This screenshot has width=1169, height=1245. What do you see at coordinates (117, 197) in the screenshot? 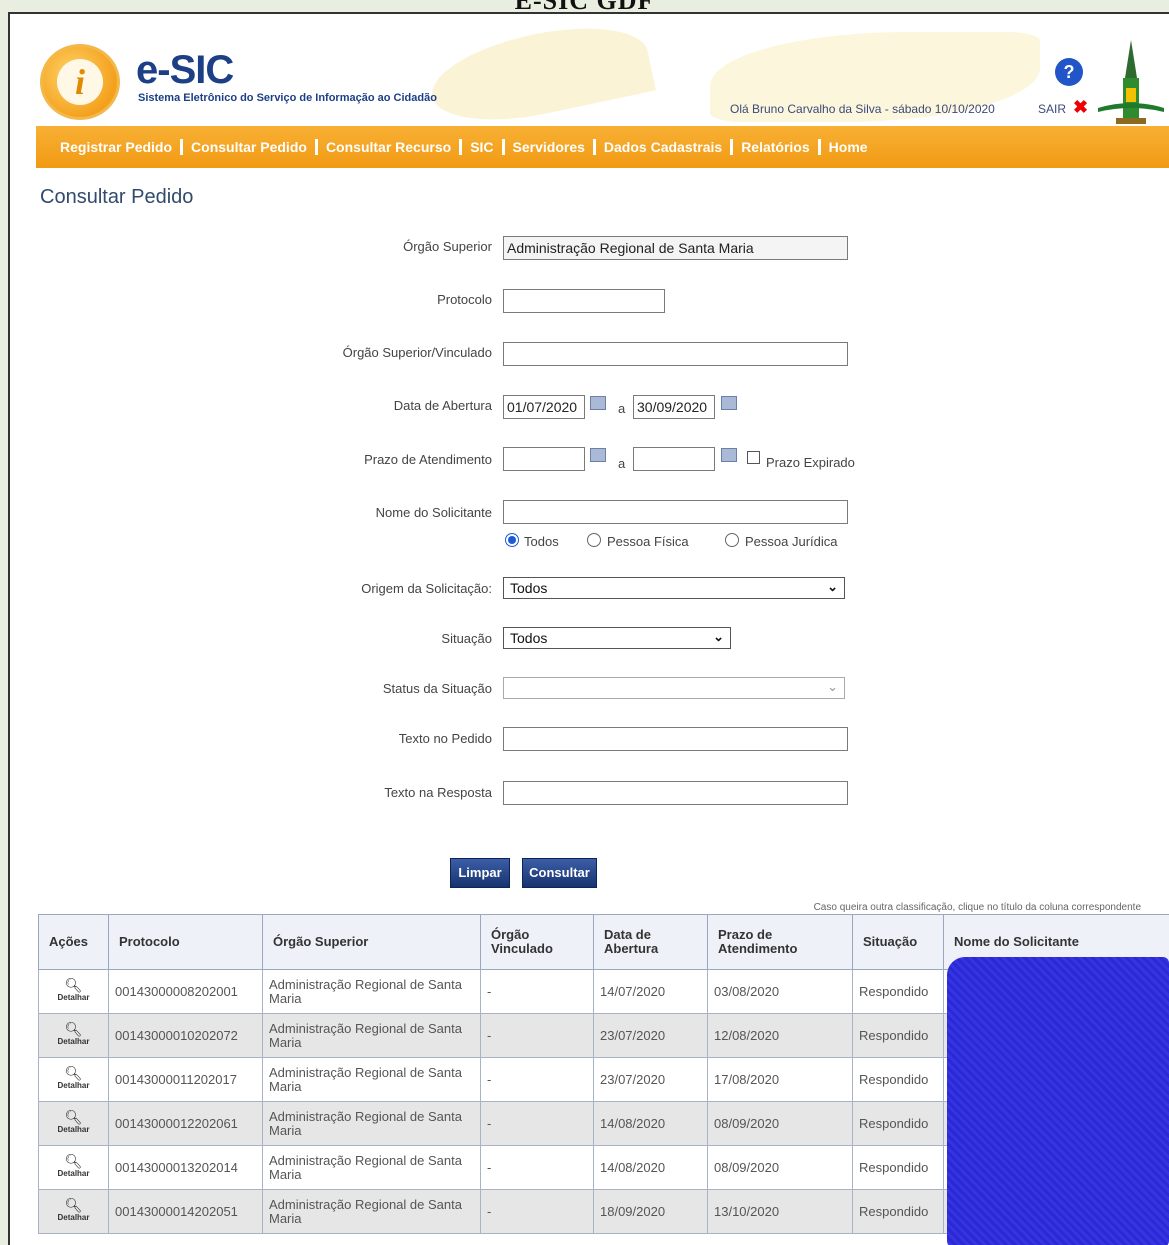
I see `page-title: Consultar Pedido` at bounding box center [117, 197].